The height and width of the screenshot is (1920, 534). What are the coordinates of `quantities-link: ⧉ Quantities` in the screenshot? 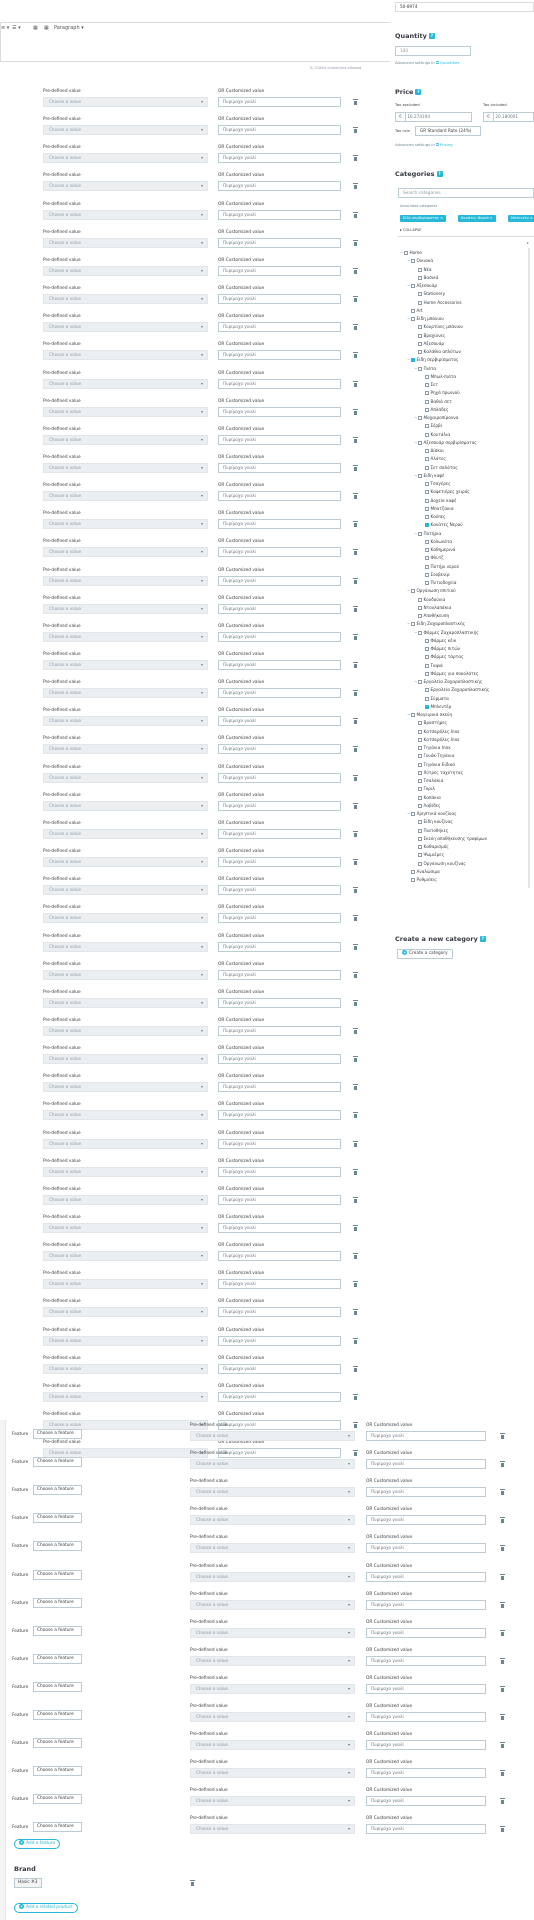 It's located at (447, 62).